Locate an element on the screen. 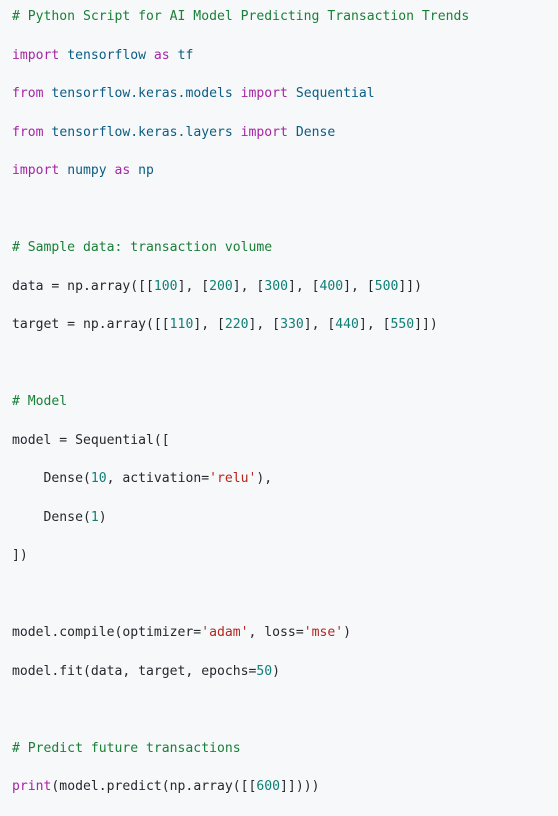 The width and height of the screenshot is (558, 816). code-token-num: 400 is located at coordinates (331, 286).